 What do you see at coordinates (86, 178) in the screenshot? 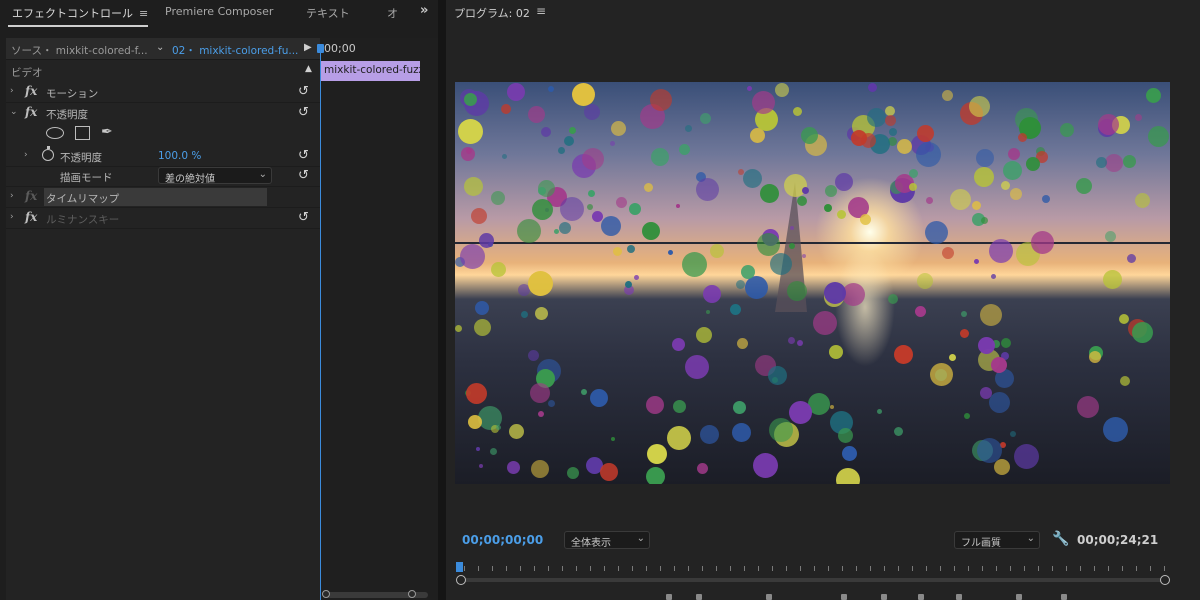
I see `blend-mode-label: 描画モード` at bounding box center [86, 178].